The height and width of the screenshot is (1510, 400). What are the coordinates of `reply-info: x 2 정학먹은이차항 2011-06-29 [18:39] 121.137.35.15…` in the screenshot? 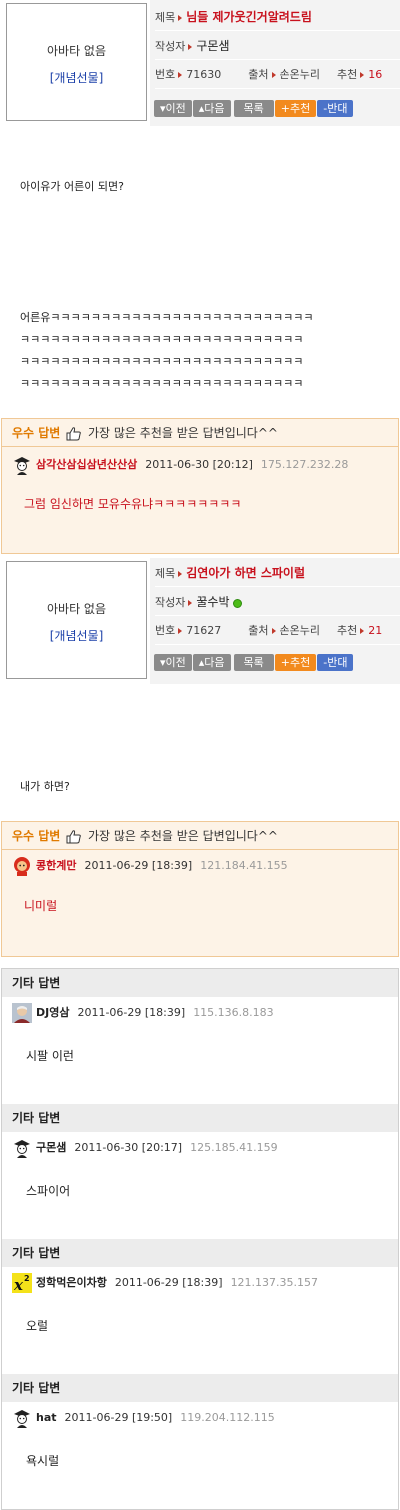 It's located at (165, 1283).